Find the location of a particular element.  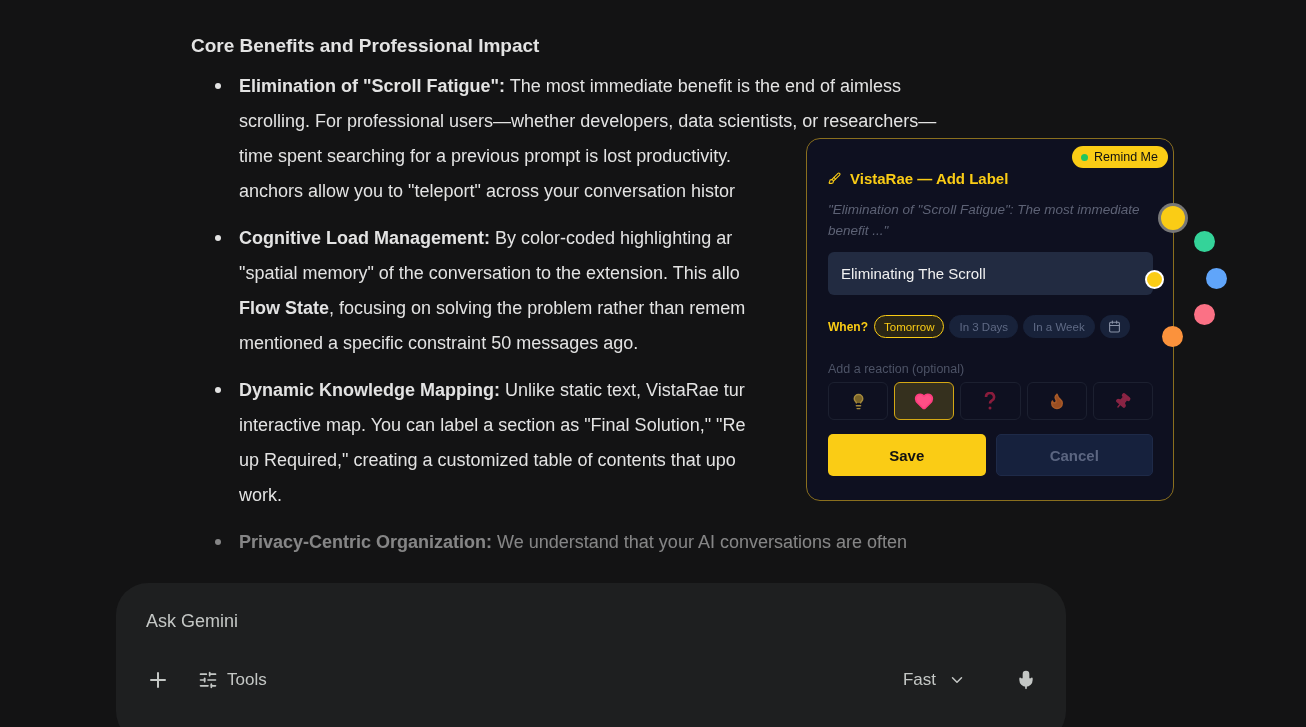

calendar-button is located at coordinates (1114, 326).